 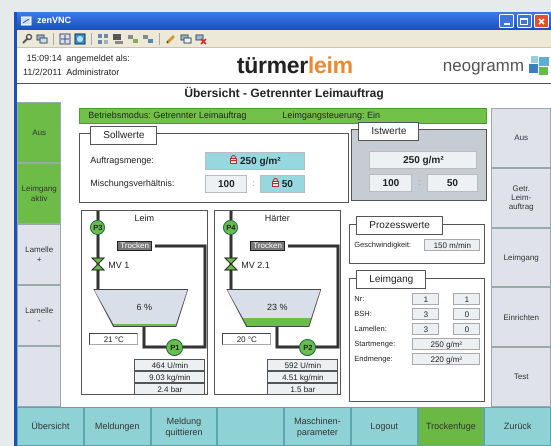 What do you see at coordinates (302, 365) in the screenshot?
I see `reading-field: 592 U/min` at bounding box center [302, 365].